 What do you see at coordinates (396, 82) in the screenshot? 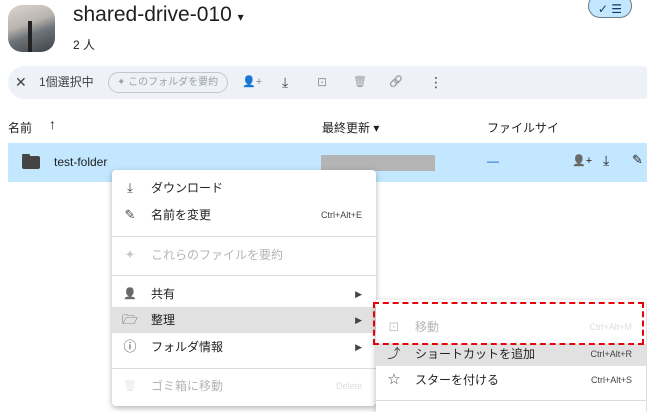
I see `link-icon: 🔗` at bounding box center [396, 82].